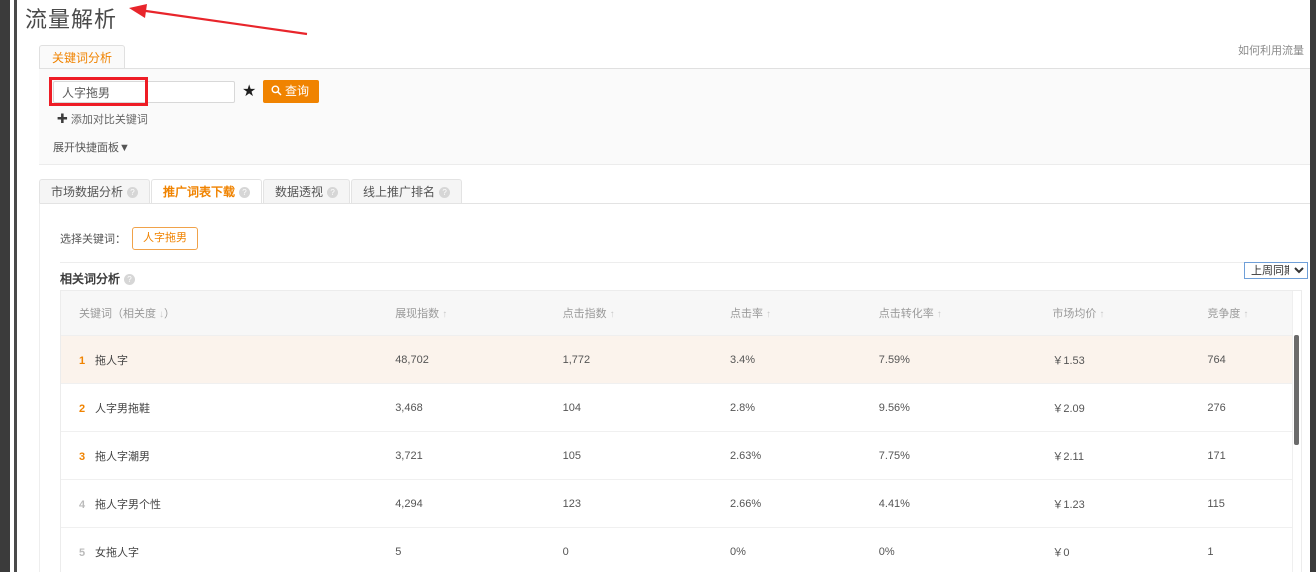  What do you see at coordinates (947, 359) in the screenshot?
I see `cell-click-conversion: 7.59%` at bounding box center [947, 359].